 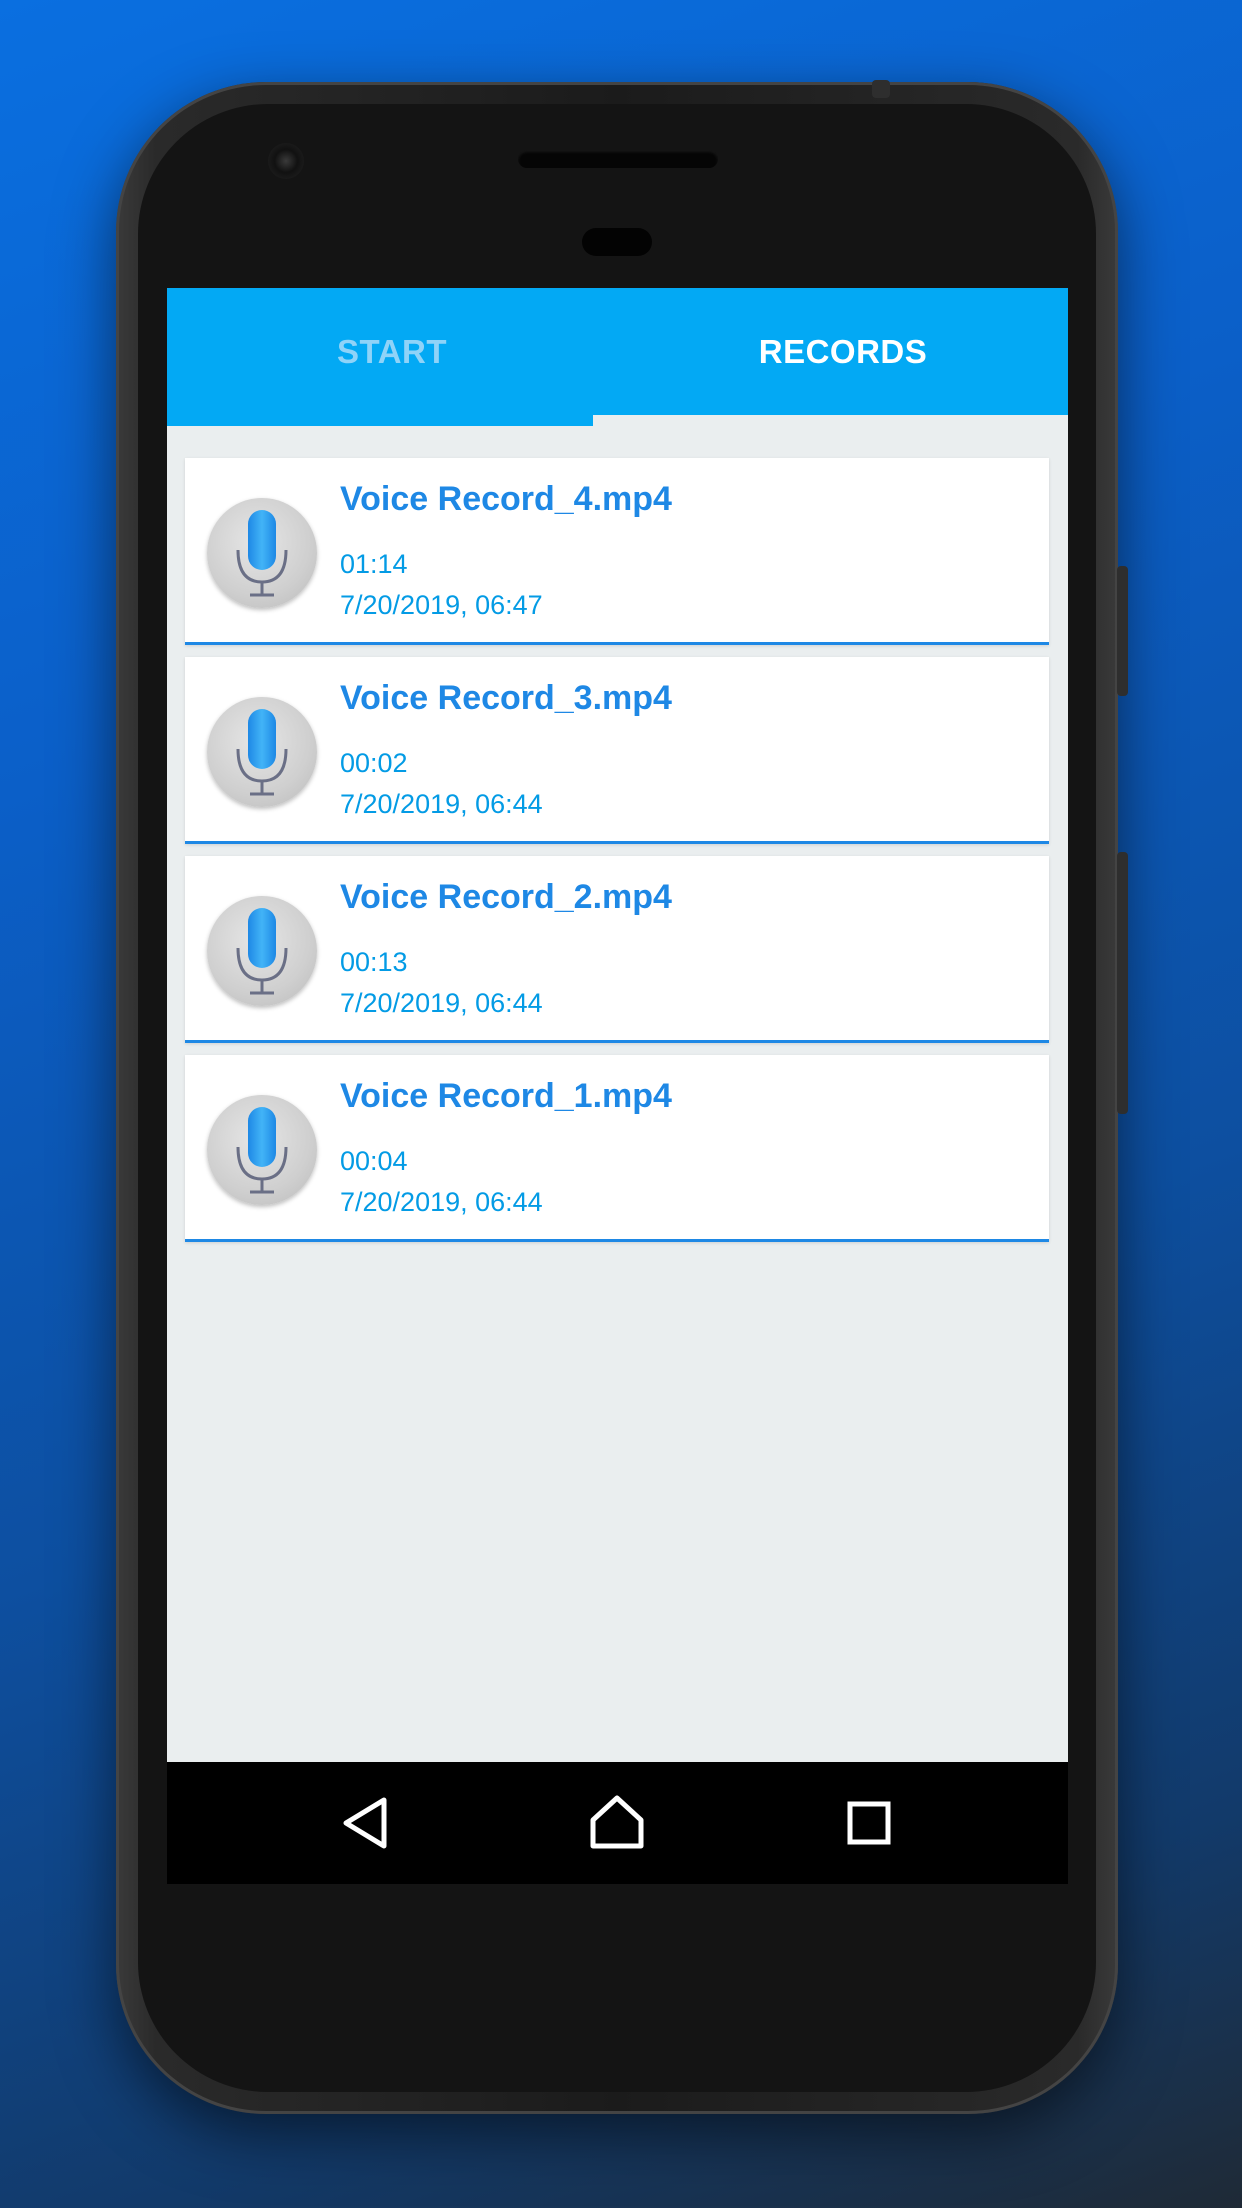 I want to click on home-icon, so click(x=617, y=1822).